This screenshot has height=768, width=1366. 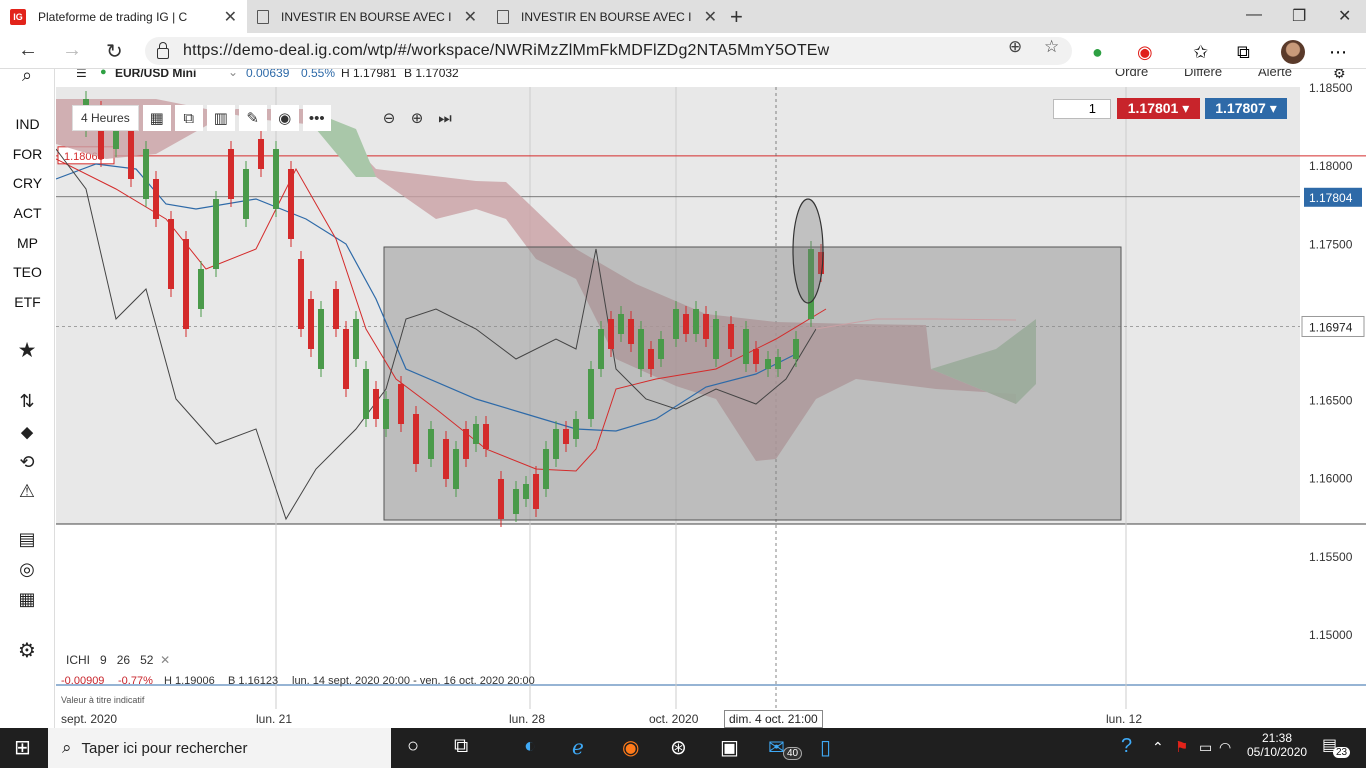 I want to click on chevron-up-icon: ⌃, so click(x=1158, y=747).